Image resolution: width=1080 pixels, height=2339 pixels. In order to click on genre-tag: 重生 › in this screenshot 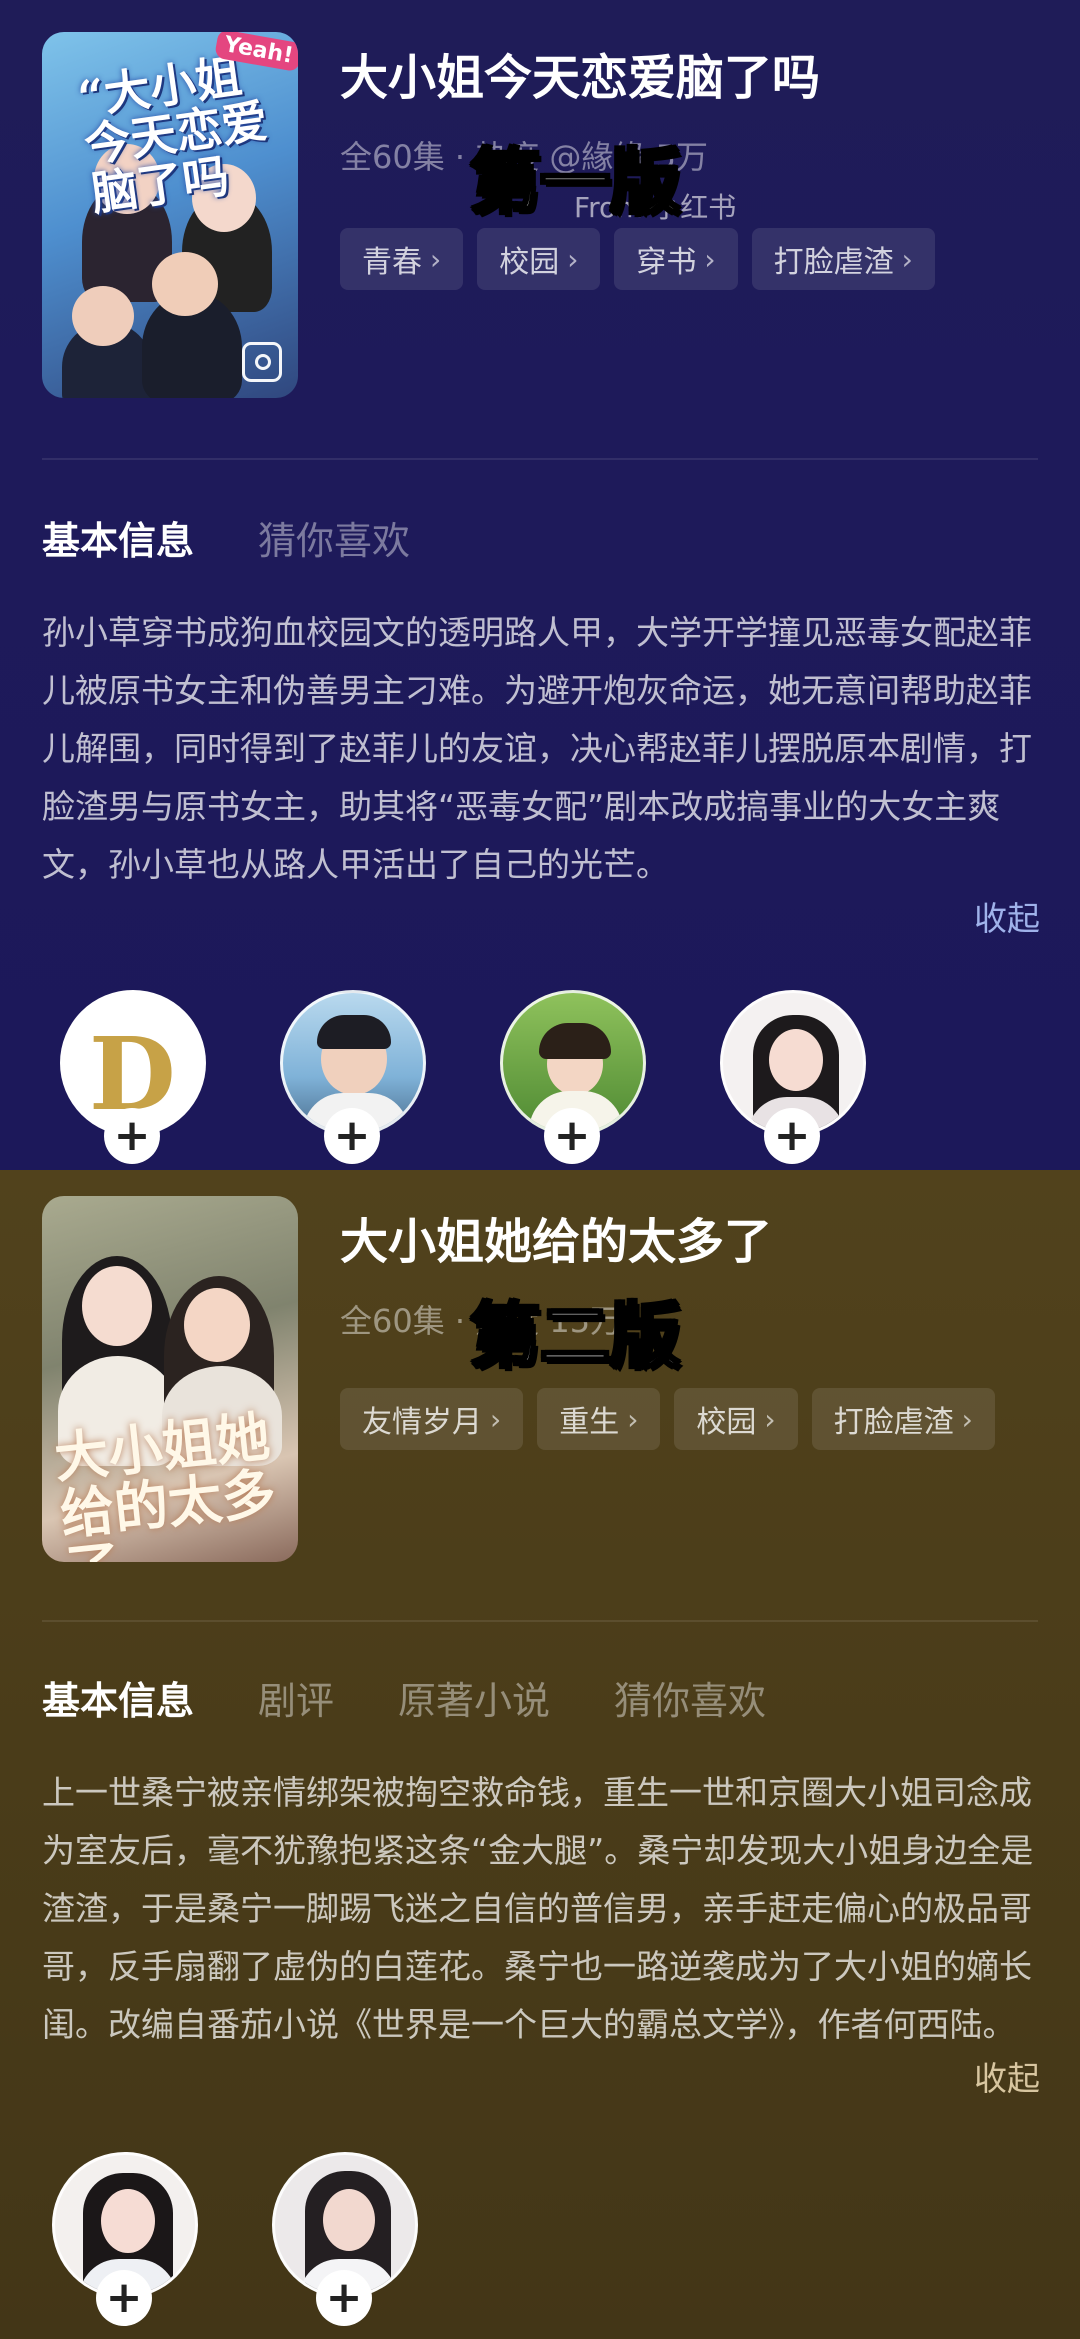, I will do `click(599, 1419)`.